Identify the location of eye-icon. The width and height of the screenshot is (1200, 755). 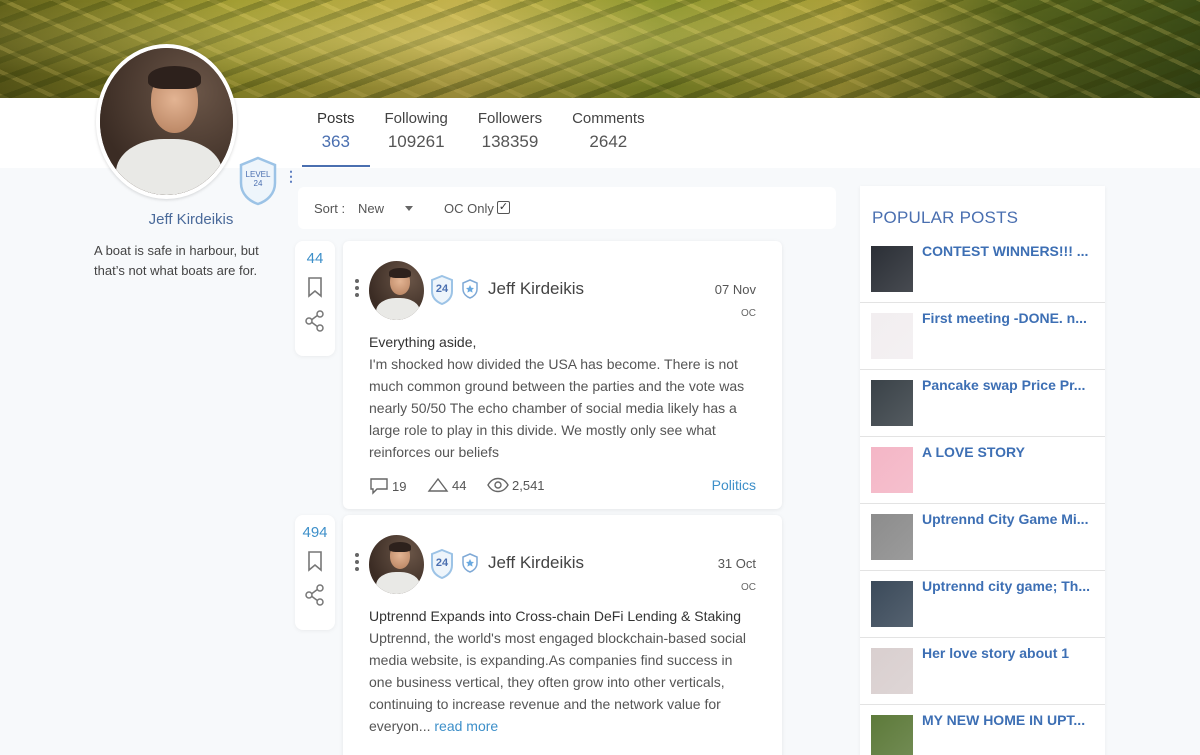
(498, 485).